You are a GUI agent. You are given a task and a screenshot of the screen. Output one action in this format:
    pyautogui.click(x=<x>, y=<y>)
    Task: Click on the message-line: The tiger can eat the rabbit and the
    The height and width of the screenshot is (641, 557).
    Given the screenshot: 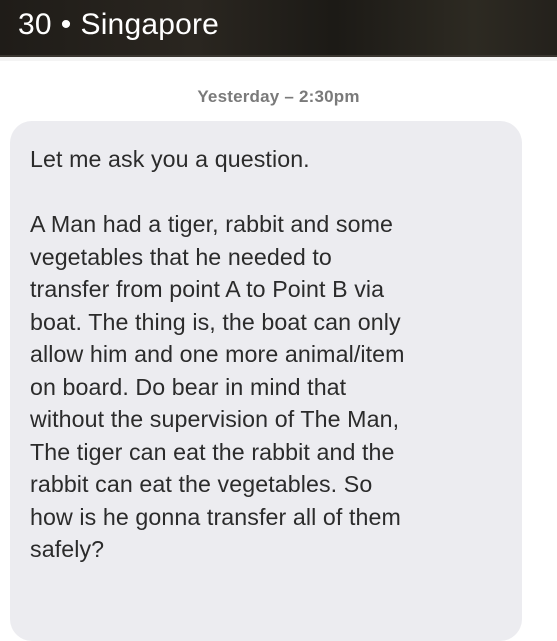 What is the action you would take?
    pyautogui.click(x=212, y=451)
    